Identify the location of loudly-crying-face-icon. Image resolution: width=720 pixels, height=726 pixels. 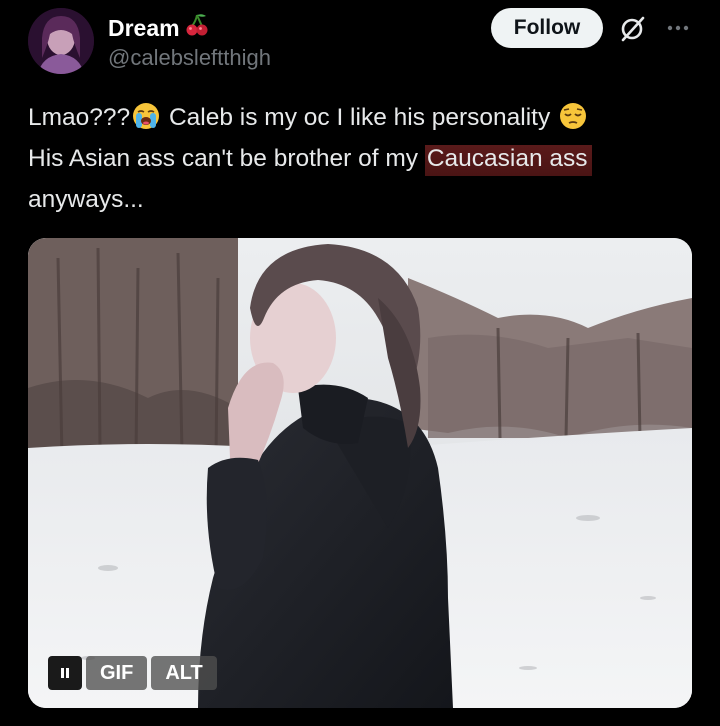
(146, 116).